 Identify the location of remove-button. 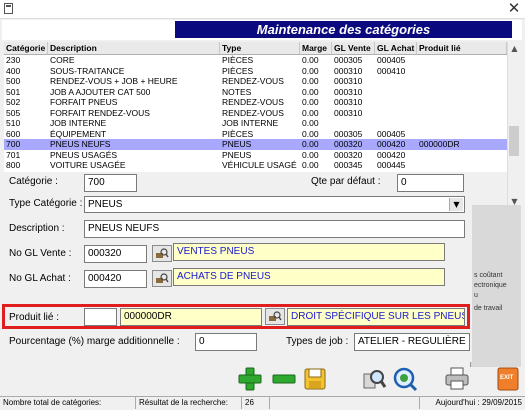
(284, 379).